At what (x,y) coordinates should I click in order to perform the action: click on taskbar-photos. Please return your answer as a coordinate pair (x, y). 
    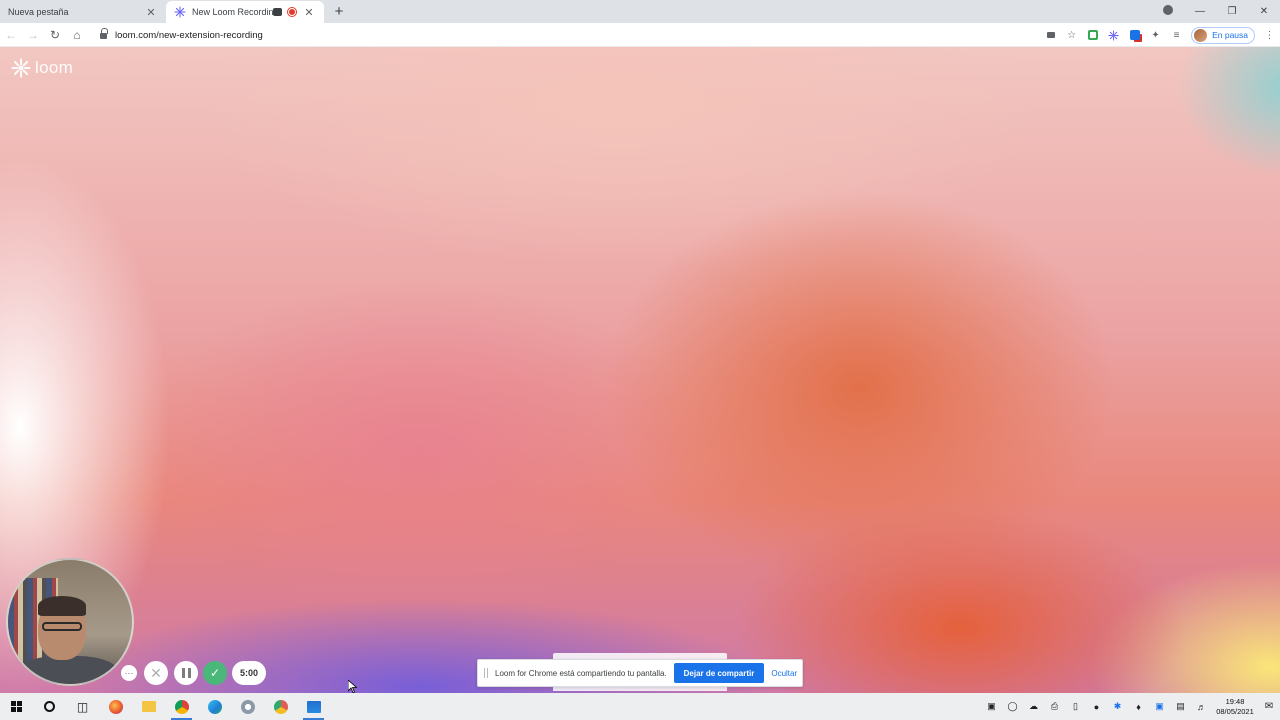
    Looking at the image, I should click on (313, 706).